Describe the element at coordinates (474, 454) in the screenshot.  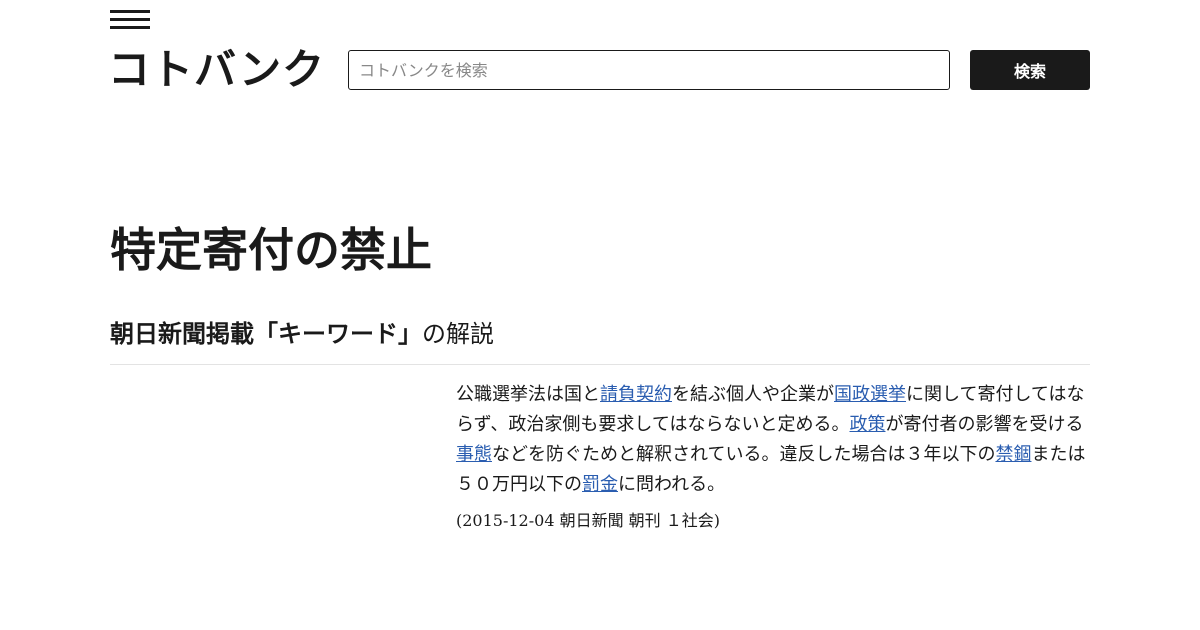
I see `article-keyword-link: 事態` at that location.